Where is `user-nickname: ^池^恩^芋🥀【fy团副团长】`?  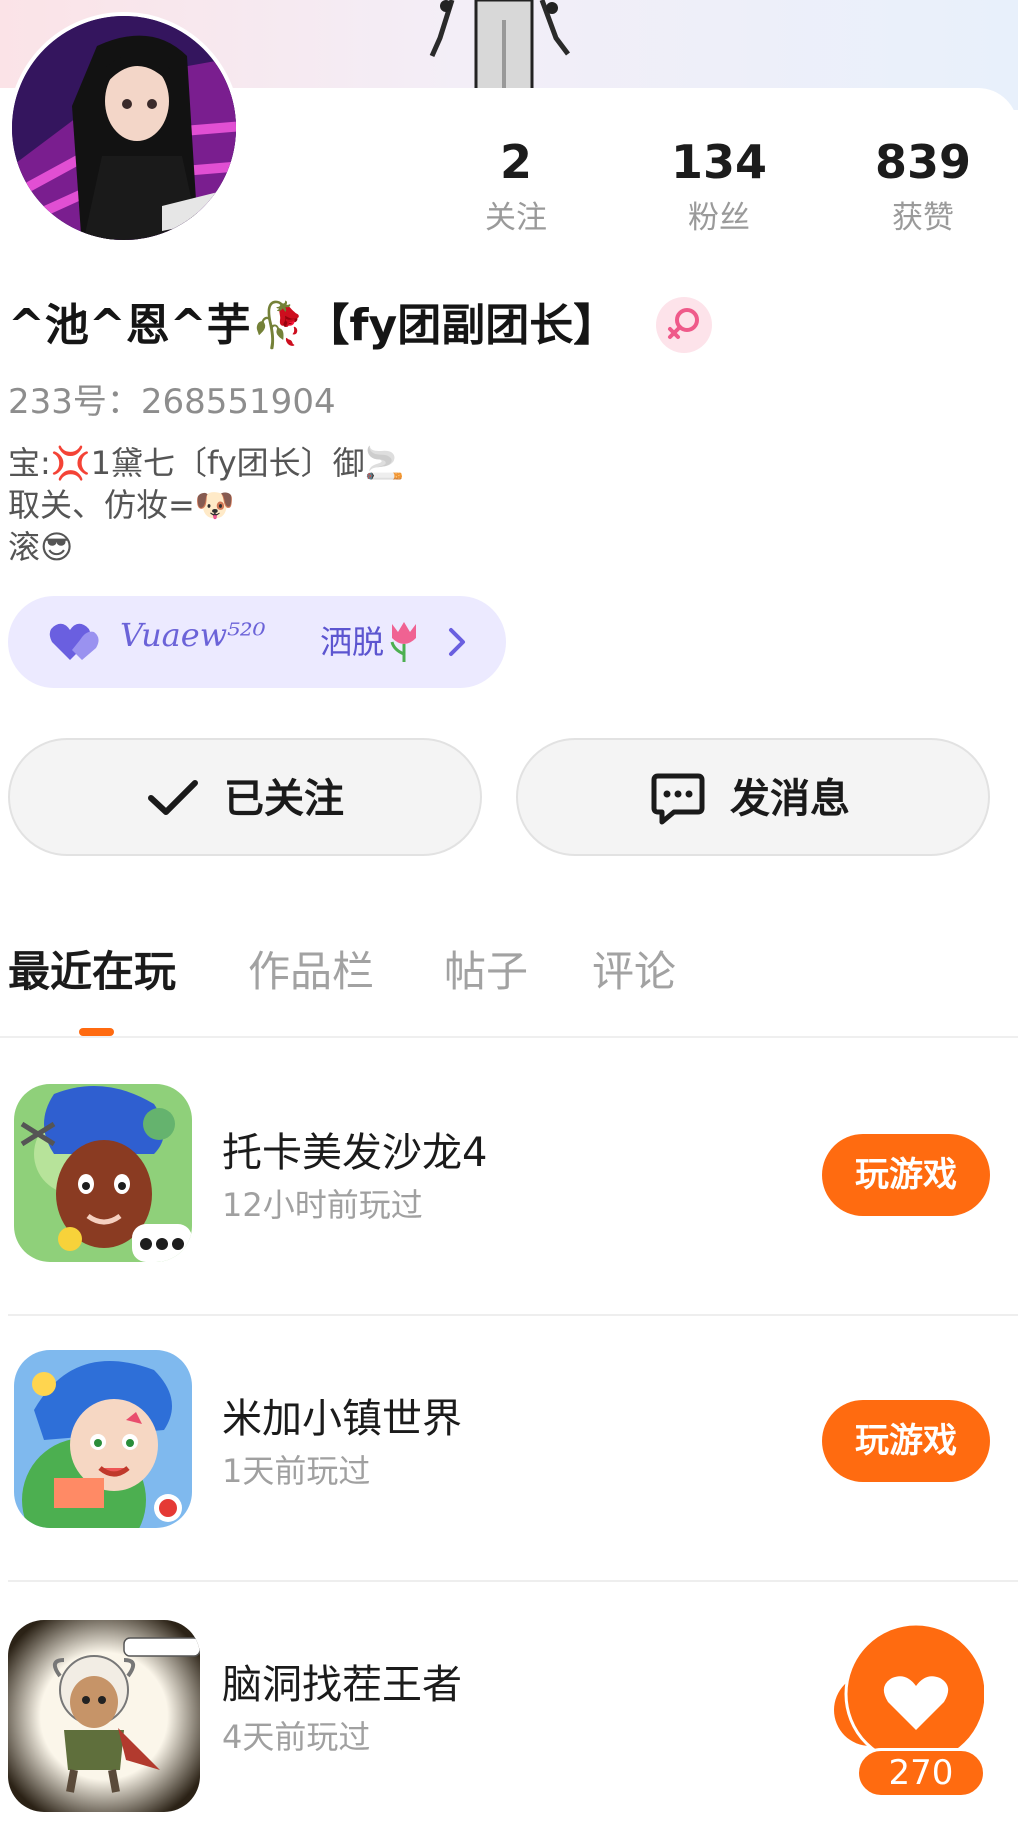 user-nickname: ^池^恩^芋🥀【fy团副团长】 is located at coordinates (313, 325).